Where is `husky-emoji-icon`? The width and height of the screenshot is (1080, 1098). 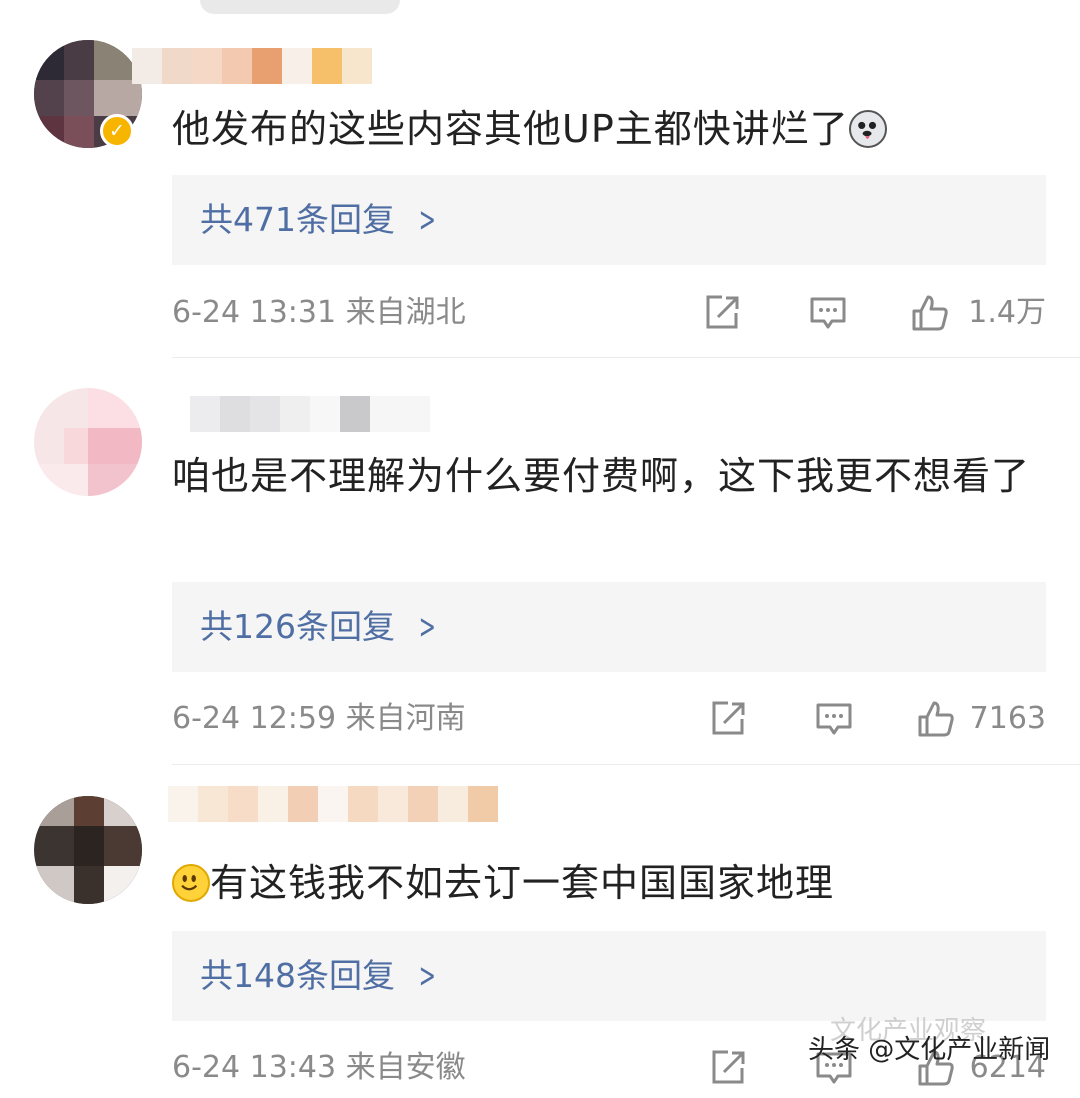
husky-emoji-icon is located at coordinates (867, 129).